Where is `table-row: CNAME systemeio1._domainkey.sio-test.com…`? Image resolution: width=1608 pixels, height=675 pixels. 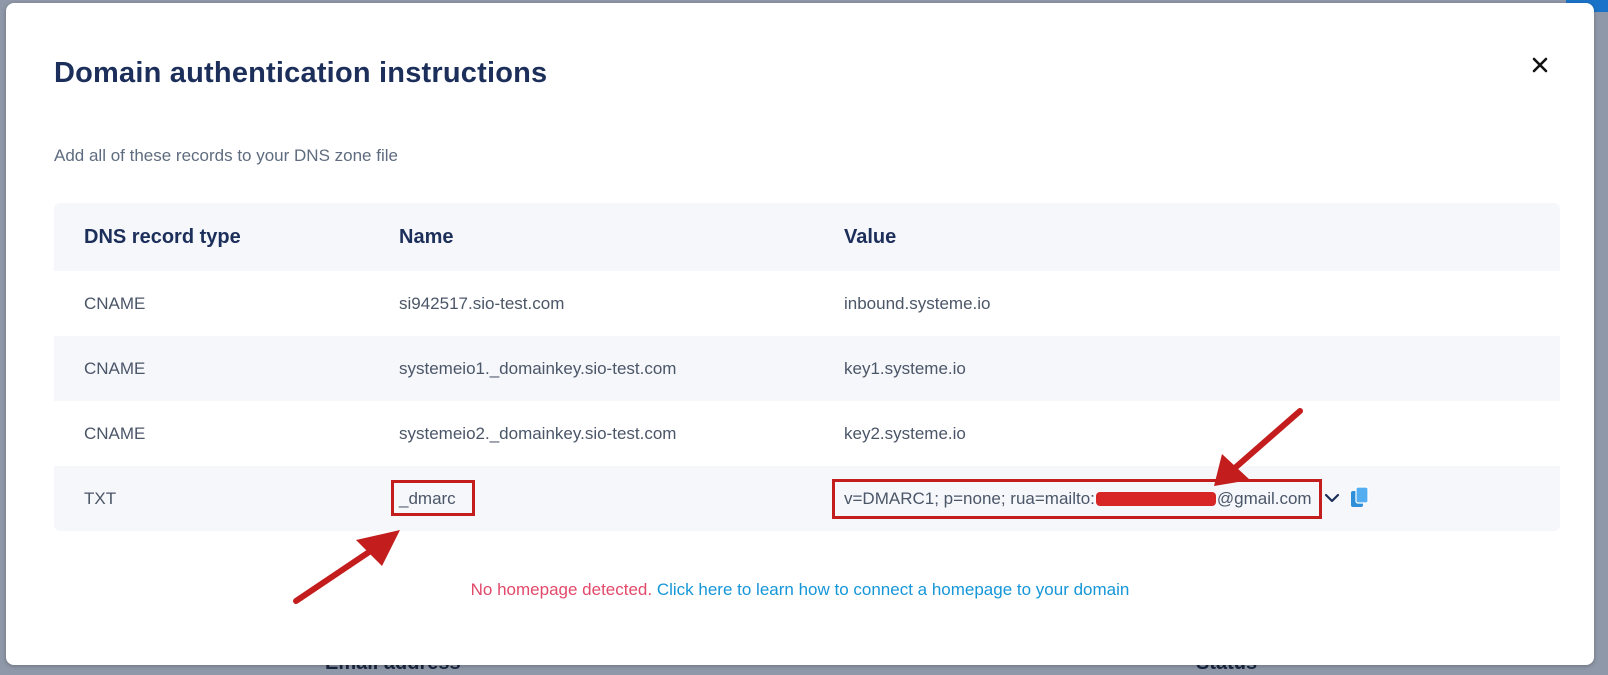
table-row: CNAME systemeio1._domainkey.sio-test.com… is located at coordinates (807, 368).